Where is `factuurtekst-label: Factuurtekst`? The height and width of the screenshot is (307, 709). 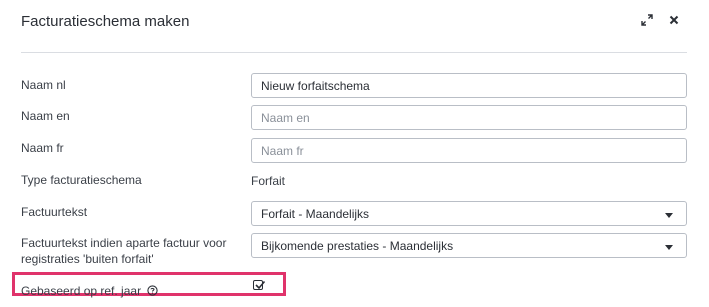 factuurtekst-label: Factuurtekst is located at coordinates (54, 212).